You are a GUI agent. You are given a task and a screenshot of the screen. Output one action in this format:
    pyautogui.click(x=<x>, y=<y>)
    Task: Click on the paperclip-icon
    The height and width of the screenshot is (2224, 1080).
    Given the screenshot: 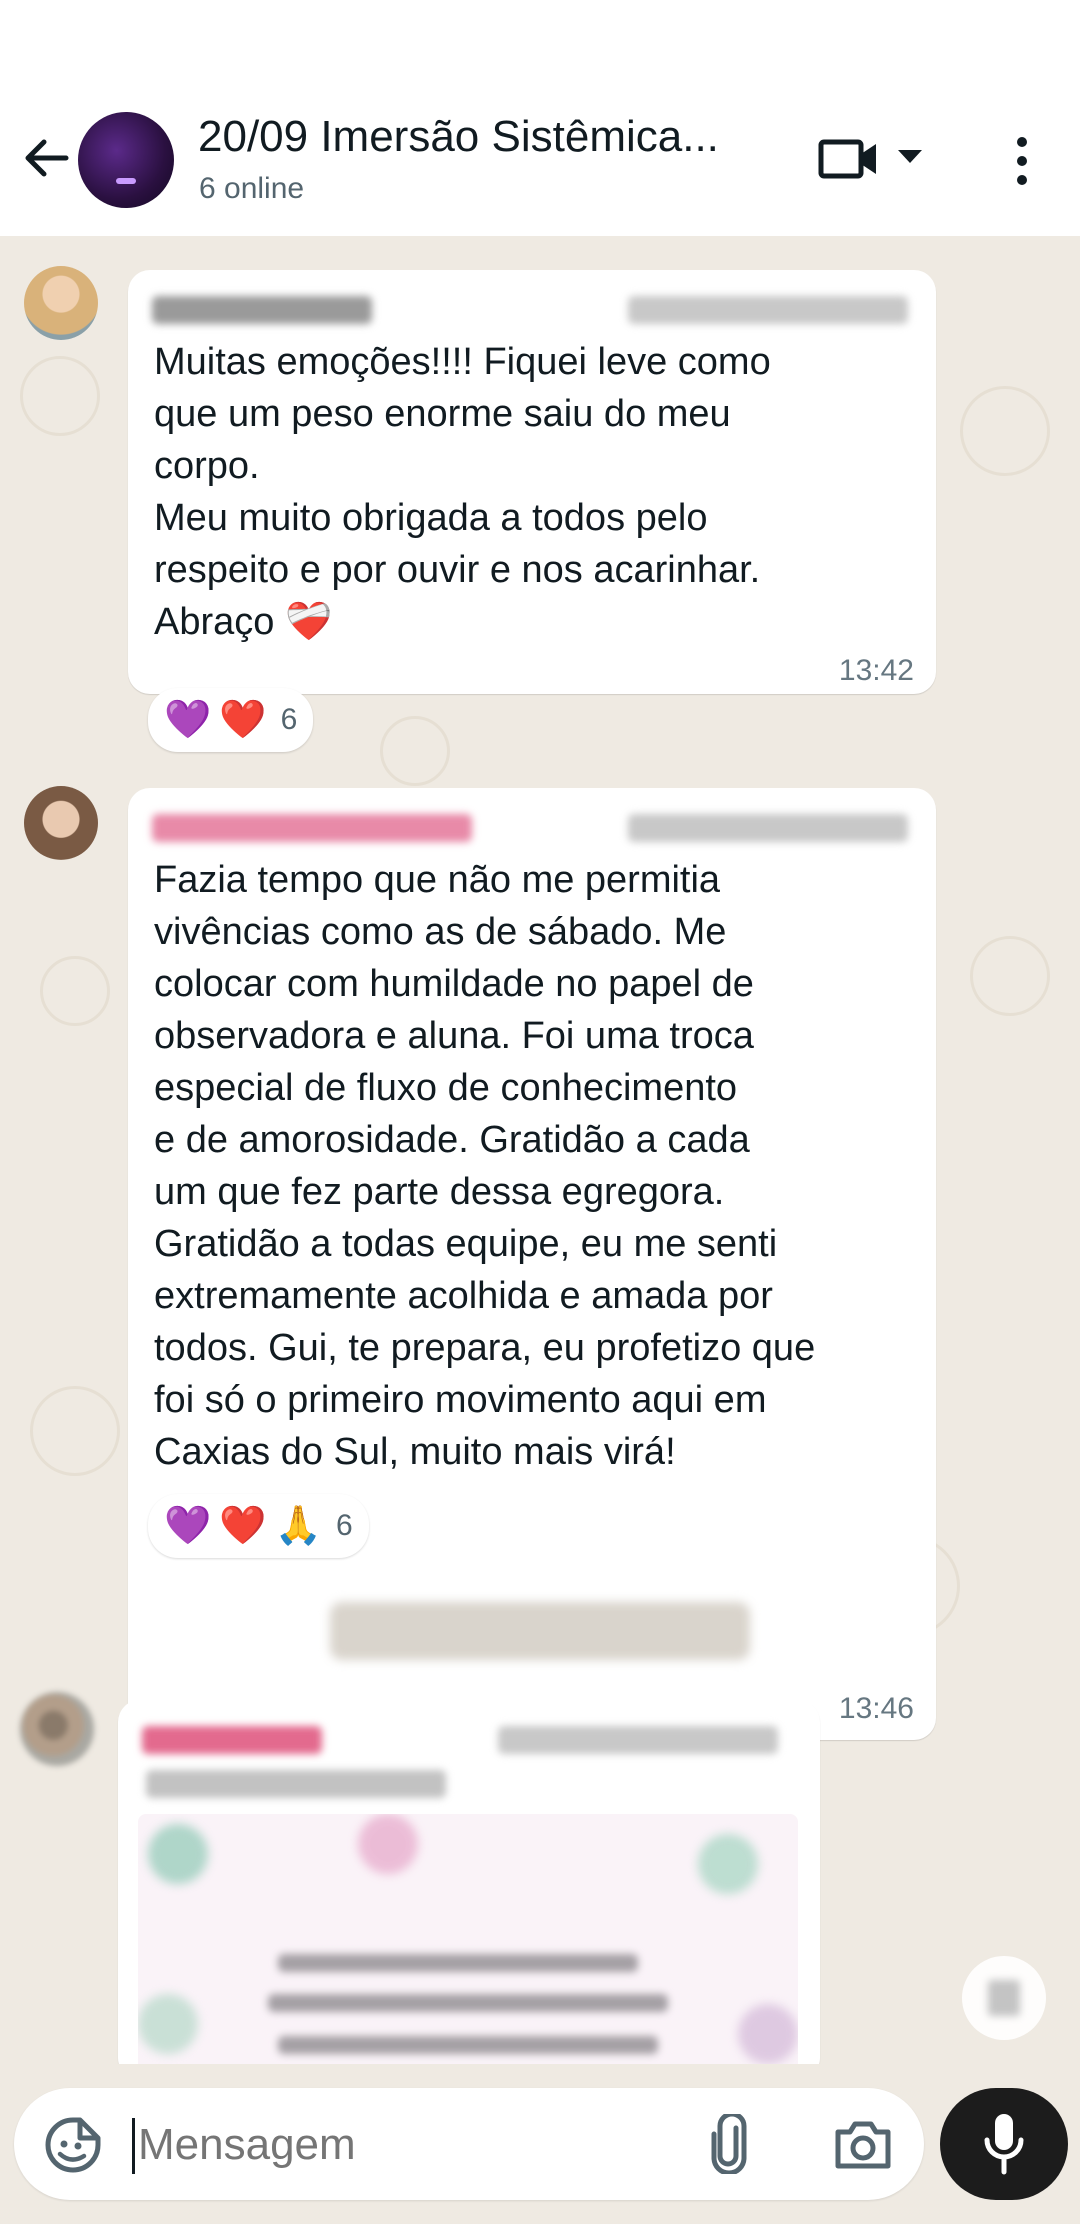 What is the action you would take?
    pyautogui.click(x=729, y=2144)
    